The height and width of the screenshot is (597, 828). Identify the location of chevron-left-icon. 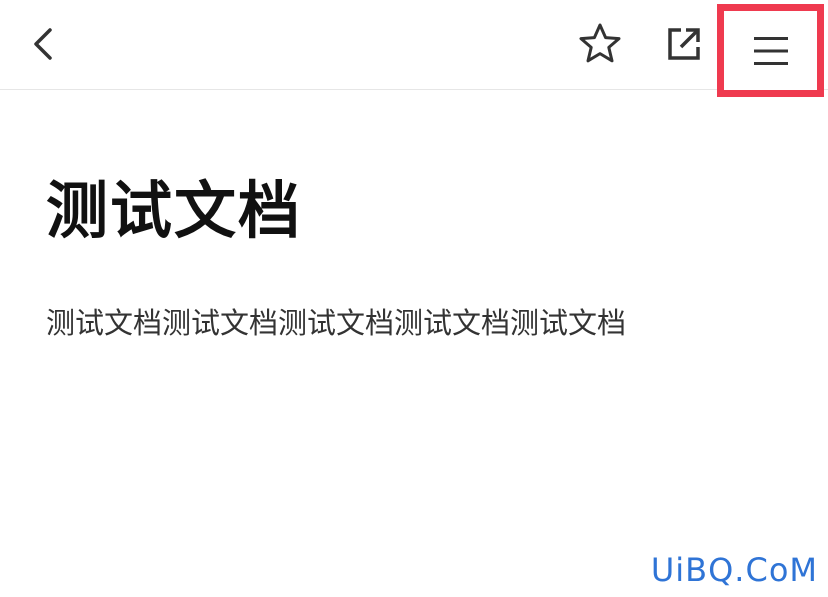
(43, 44).